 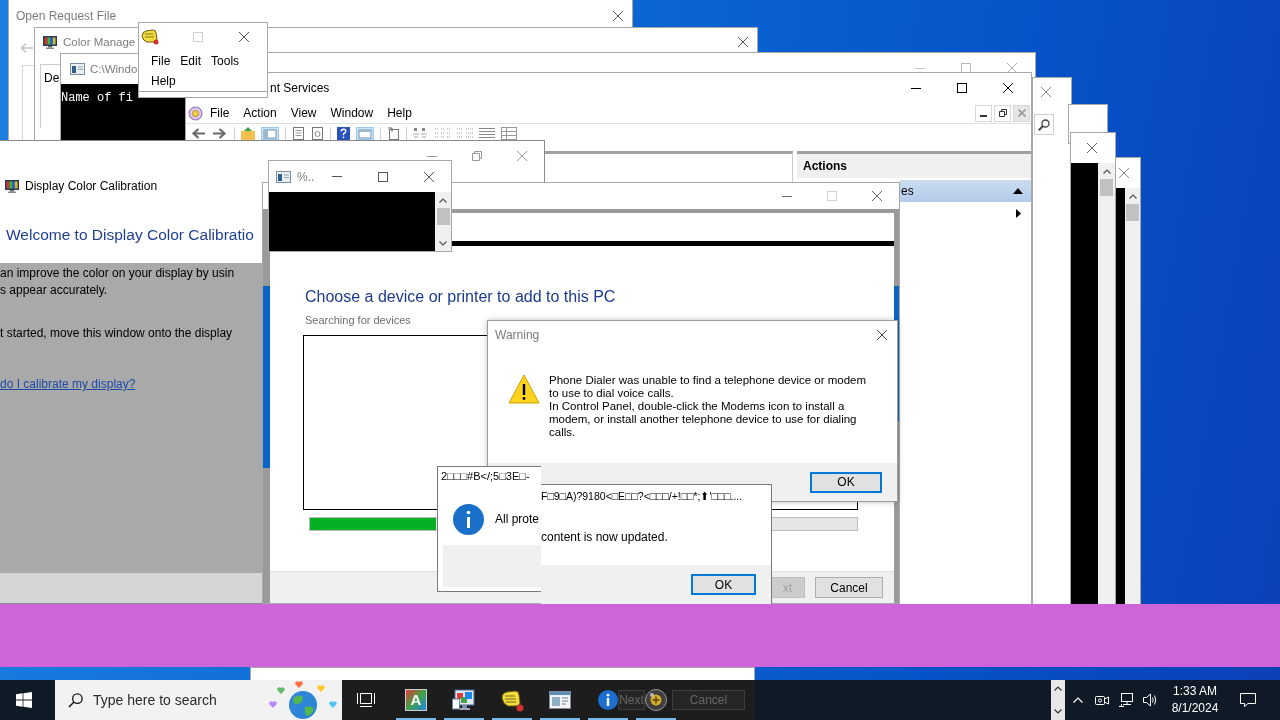 I want to click on forward-arrow-icon, so click(x=220, y=133).